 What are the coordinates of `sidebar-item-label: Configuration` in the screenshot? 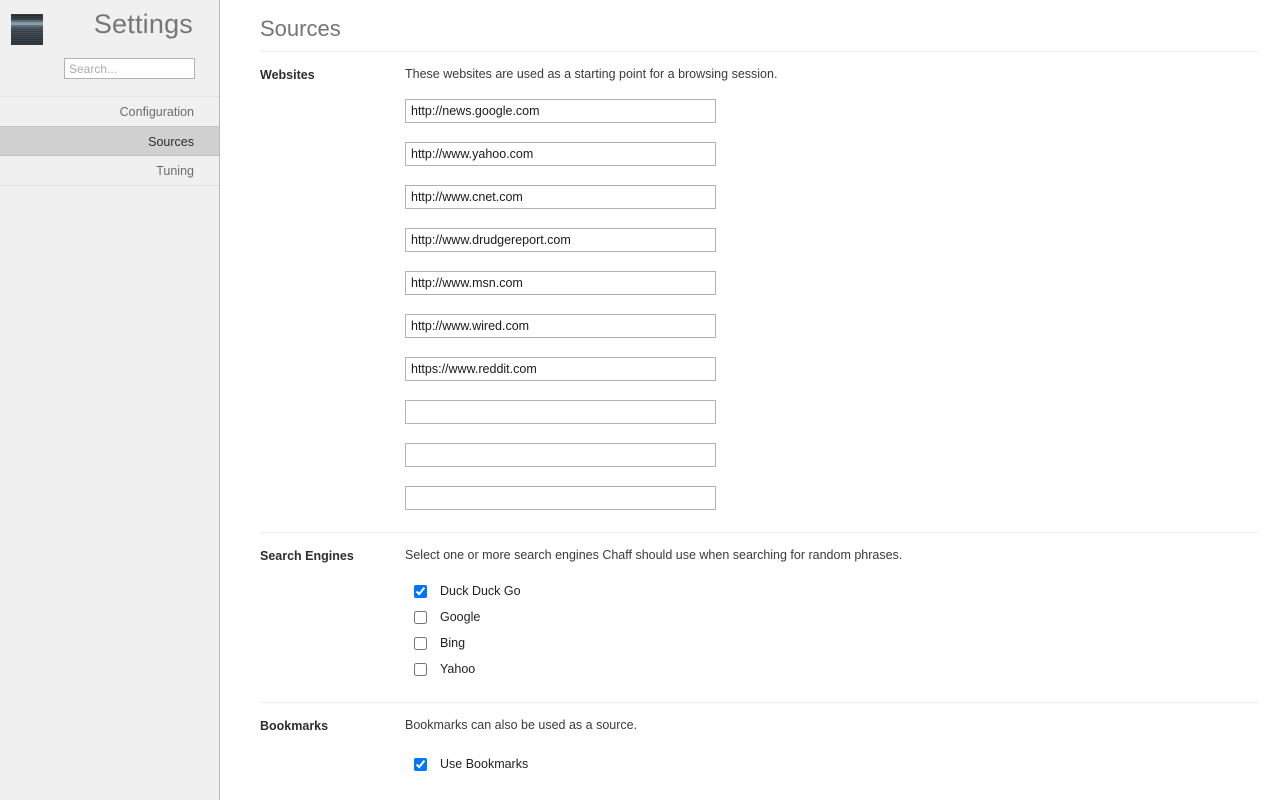 It's located at (156, 112).